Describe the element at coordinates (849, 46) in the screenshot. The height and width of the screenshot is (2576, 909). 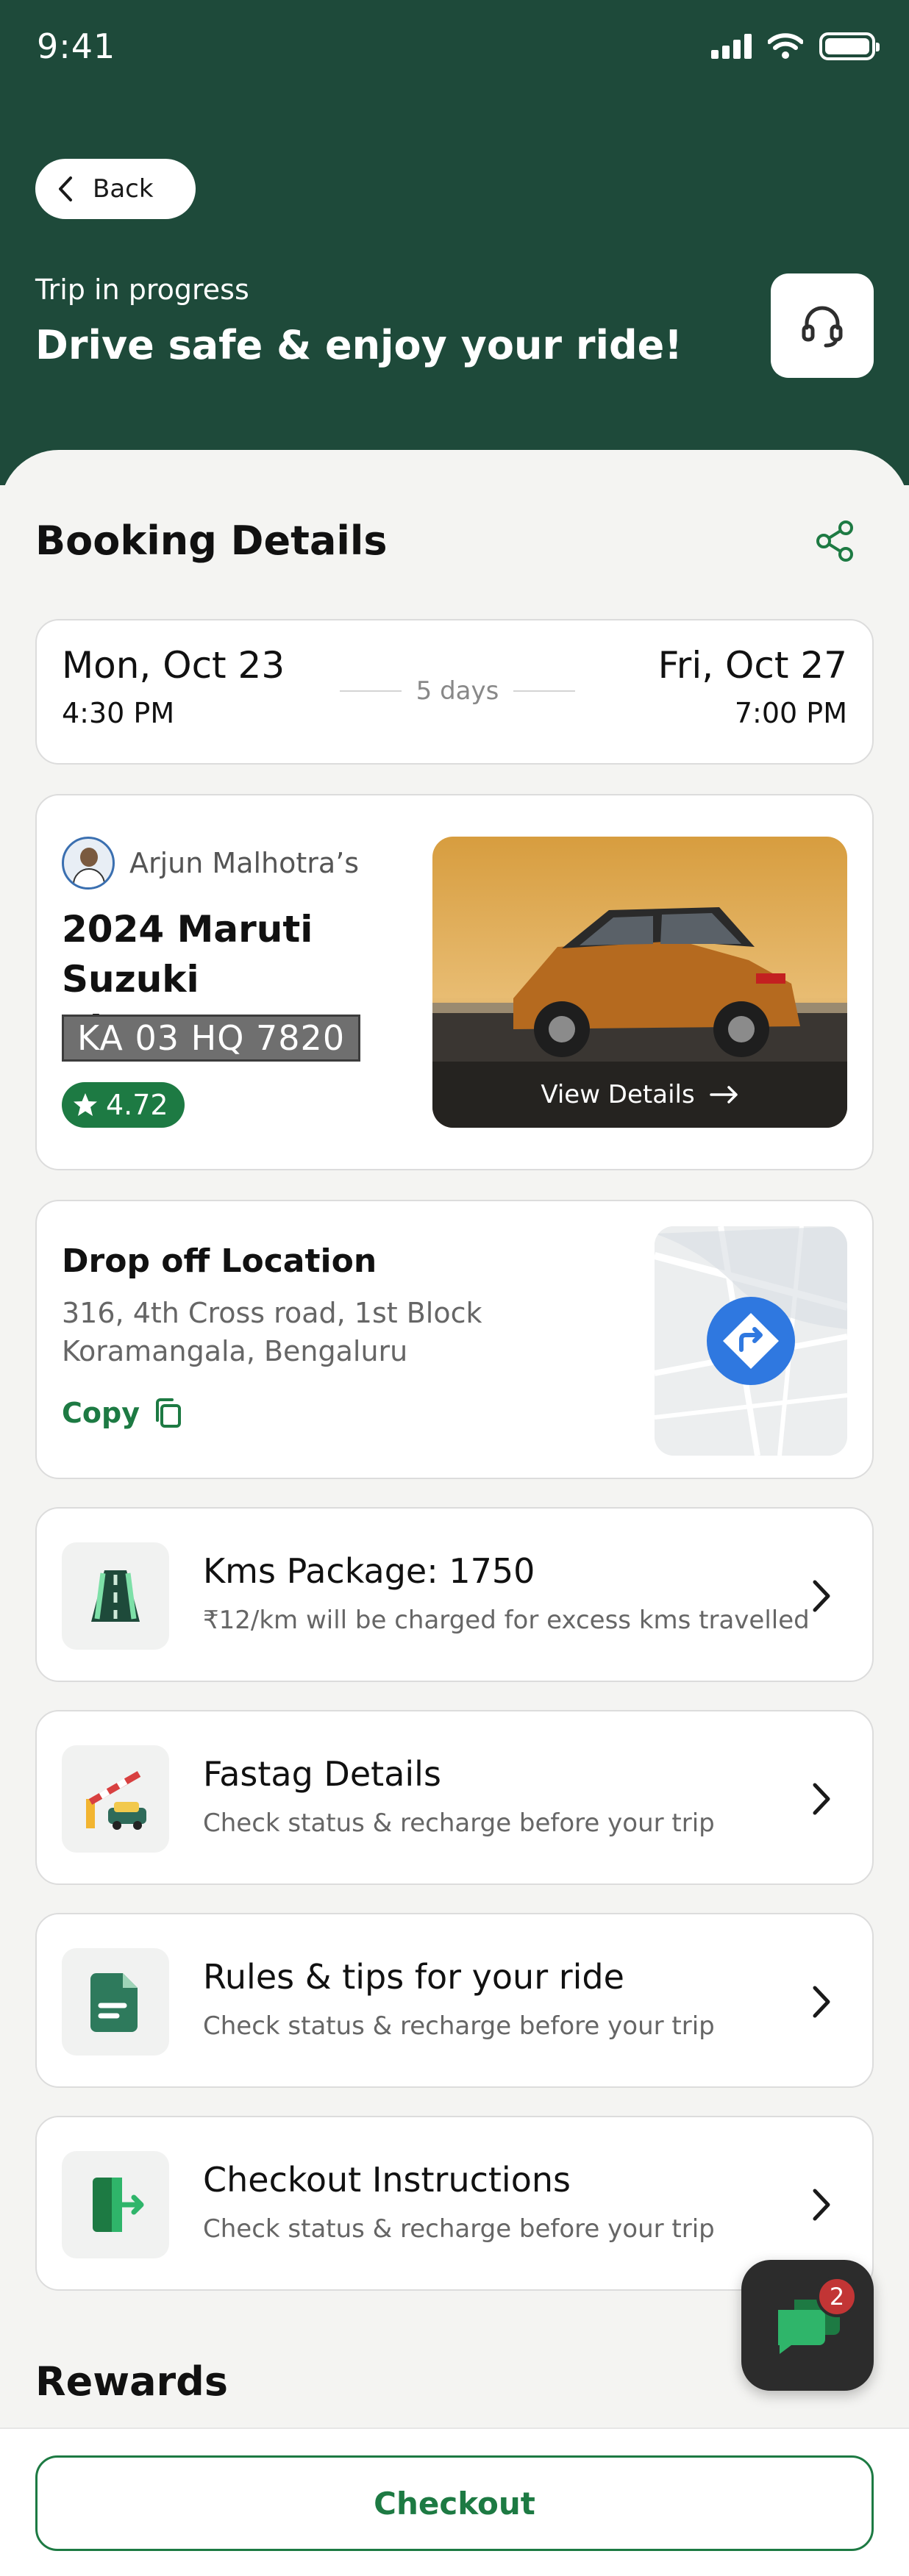
I see `battery-icon` at that location.